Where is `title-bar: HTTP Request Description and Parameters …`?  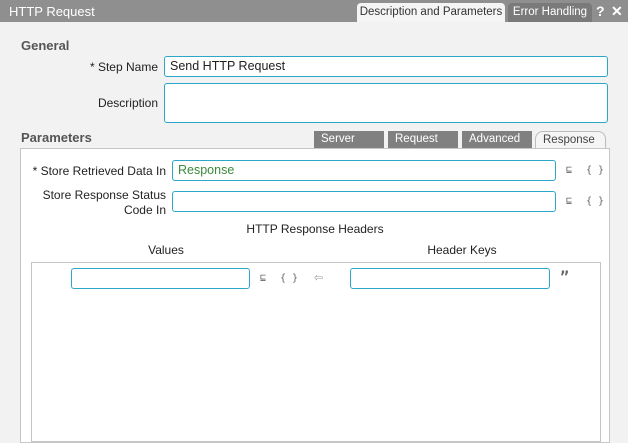
title-bar: HTTP Request Description and Parameters … is located at coordinates (314, 11).